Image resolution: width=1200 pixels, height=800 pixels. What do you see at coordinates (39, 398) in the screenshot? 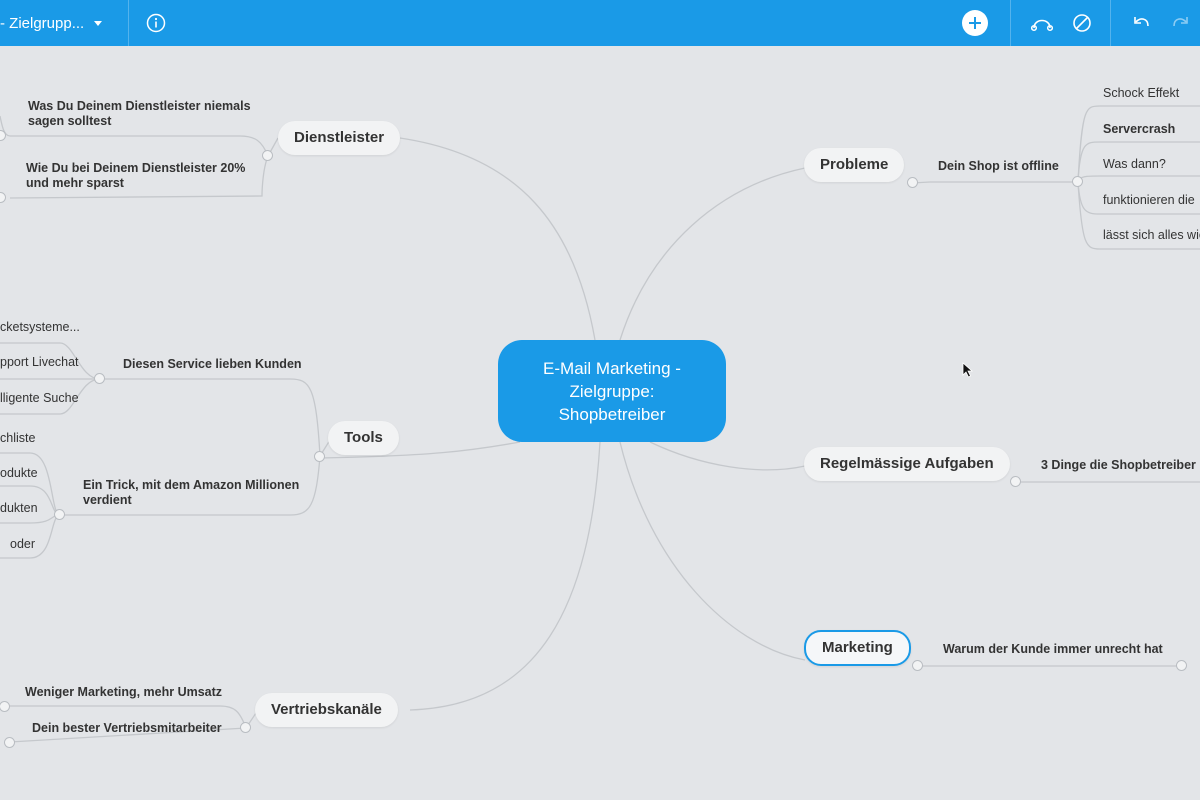
I see `leaf-intelligente-suche: lligente Suche` at bounding box center [39, 398].